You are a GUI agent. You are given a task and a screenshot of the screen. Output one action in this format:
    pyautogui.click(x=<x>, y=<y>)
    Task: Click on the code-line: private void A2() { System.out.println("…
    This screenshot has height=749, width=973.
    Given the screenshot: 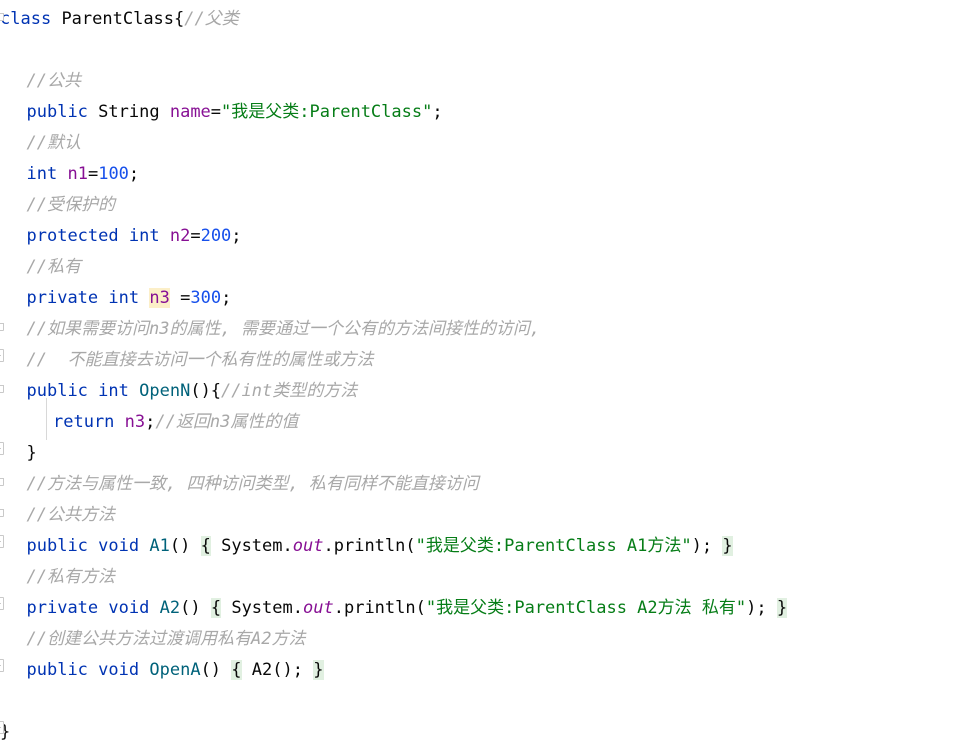 What is the action you would take?
    pyautogui.click(x=407, y=608)
    